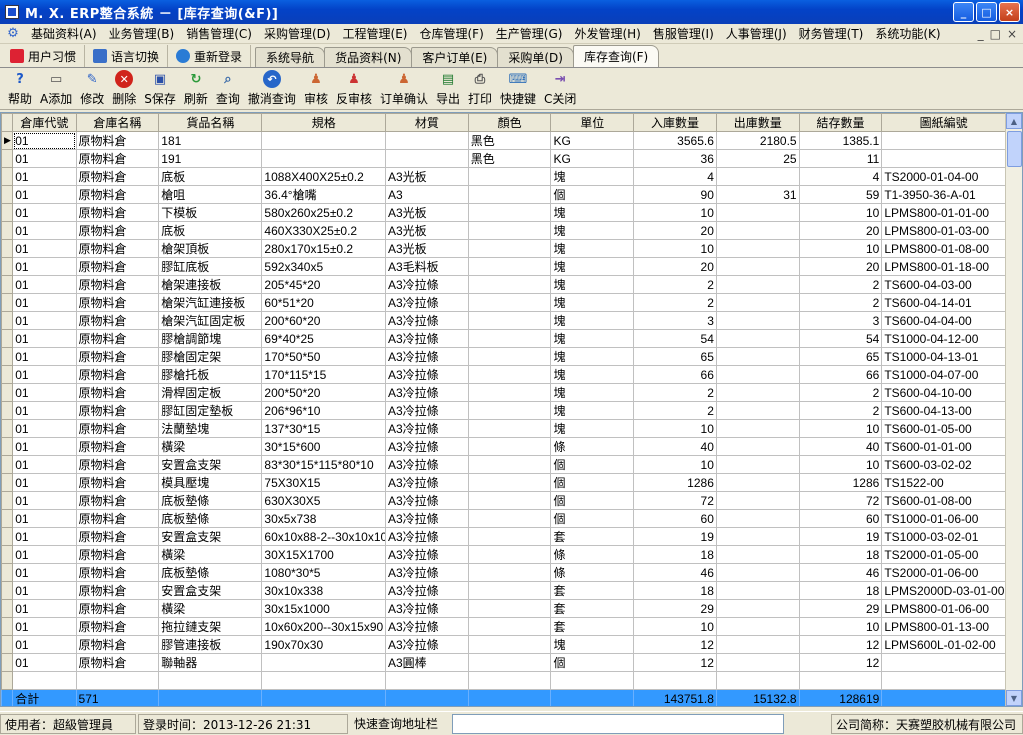 The image size is (1023, 735). I want to click on table-cell: 20, so click(840, 266).